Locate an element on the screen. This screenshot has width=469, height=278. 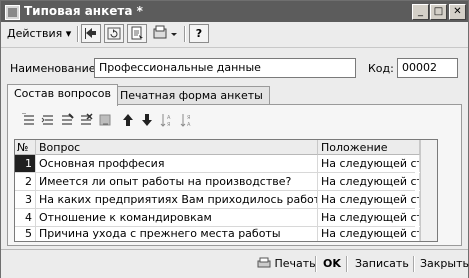
refresh-icon is located at coordinates (114, 33).